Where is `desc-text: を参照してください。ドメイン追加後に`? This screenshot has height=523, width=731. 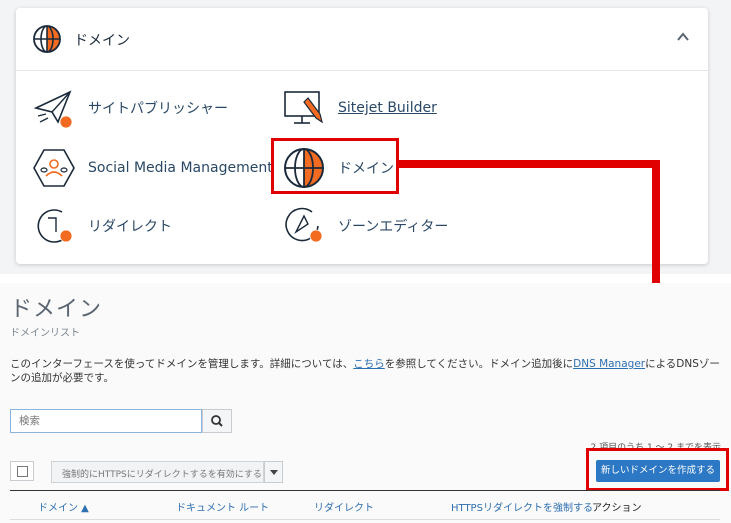
desc-text: を参照してください。ドメイン追加後に is located at coordinates (479, 364).